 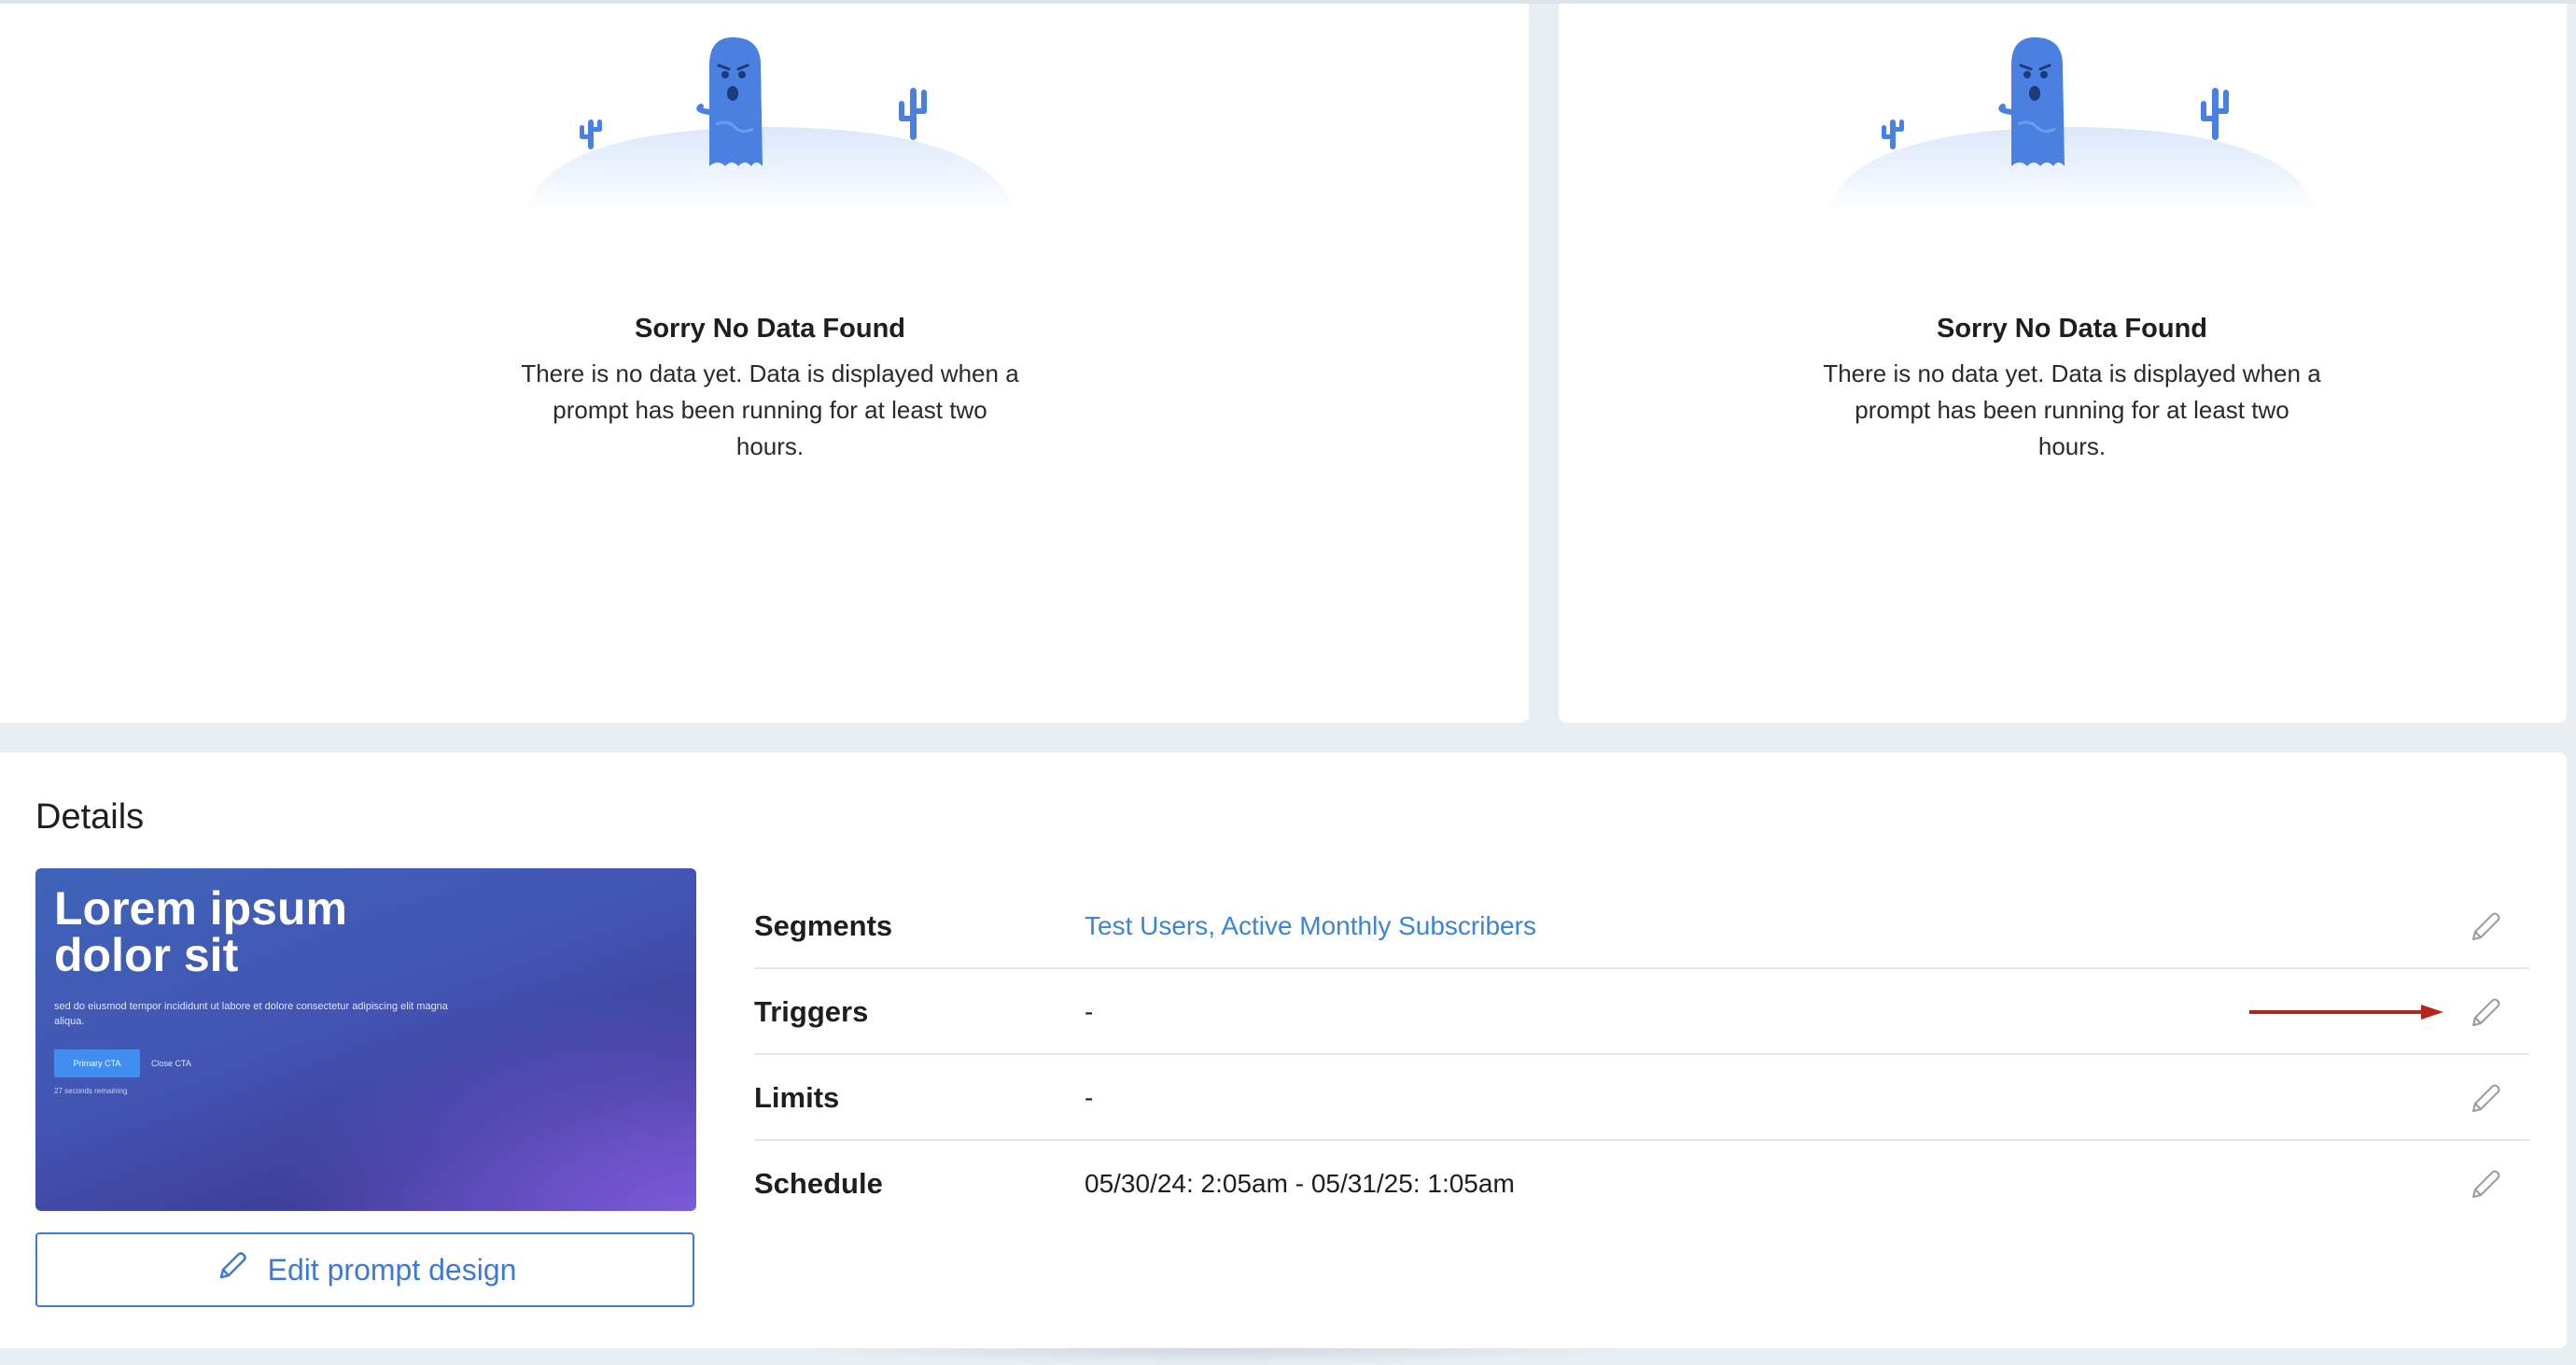 I want to click on edit-segments-button, so click(x=2486, y=926).